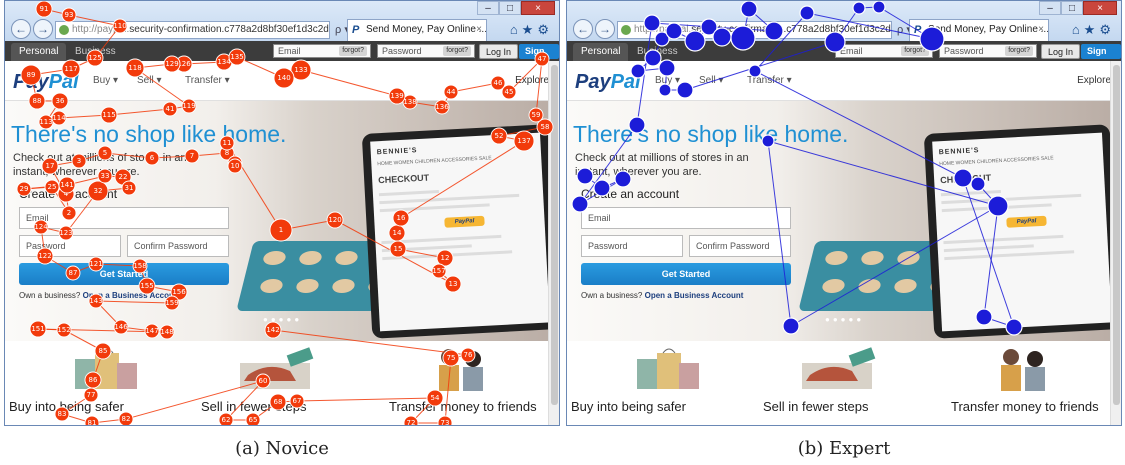 This screenshot has height=465, width=1125. Describe the element at coordinates (453, 284) in the screenshot. I see `fixation-label: 13` at that location.